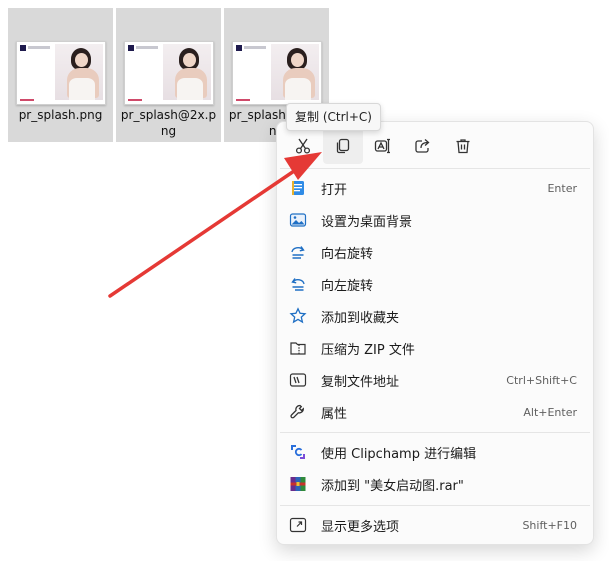  What do you see at coordinates (347, 286) in the screenshot?
I see `menu-item-label: 向左旋转` at bounding box center [347, 286].